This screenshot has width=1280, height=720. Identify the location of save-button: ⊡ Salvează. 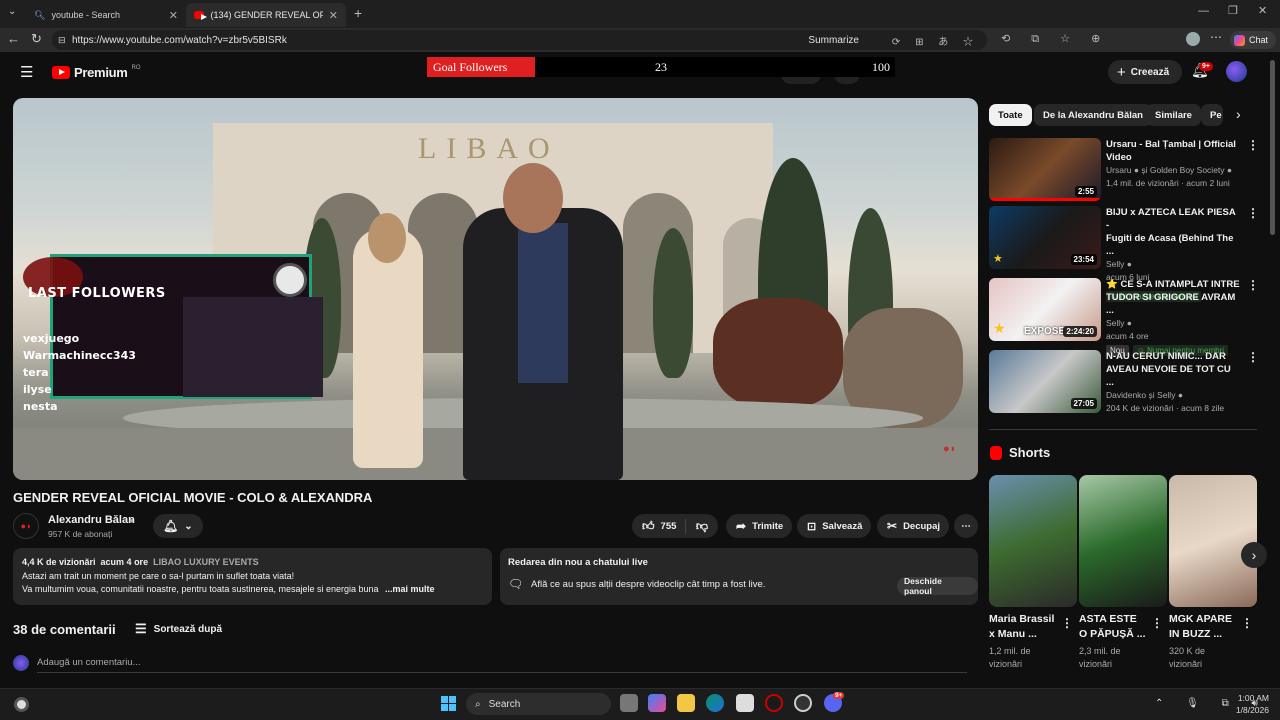
(834, 526).